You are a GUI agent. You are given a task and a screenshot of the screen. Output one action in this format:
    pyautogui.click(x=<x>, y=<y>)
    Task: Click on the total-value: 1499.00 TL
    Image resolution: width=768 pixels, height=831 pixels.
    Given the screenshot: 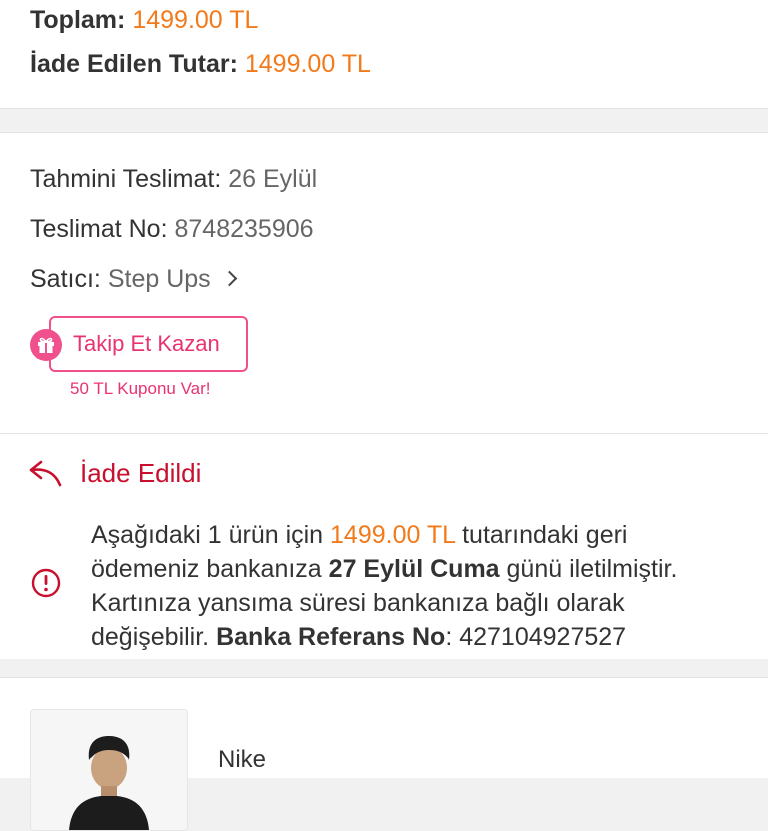 What is the action you would take?
    pyautogui.click(x=195, y=20)
    